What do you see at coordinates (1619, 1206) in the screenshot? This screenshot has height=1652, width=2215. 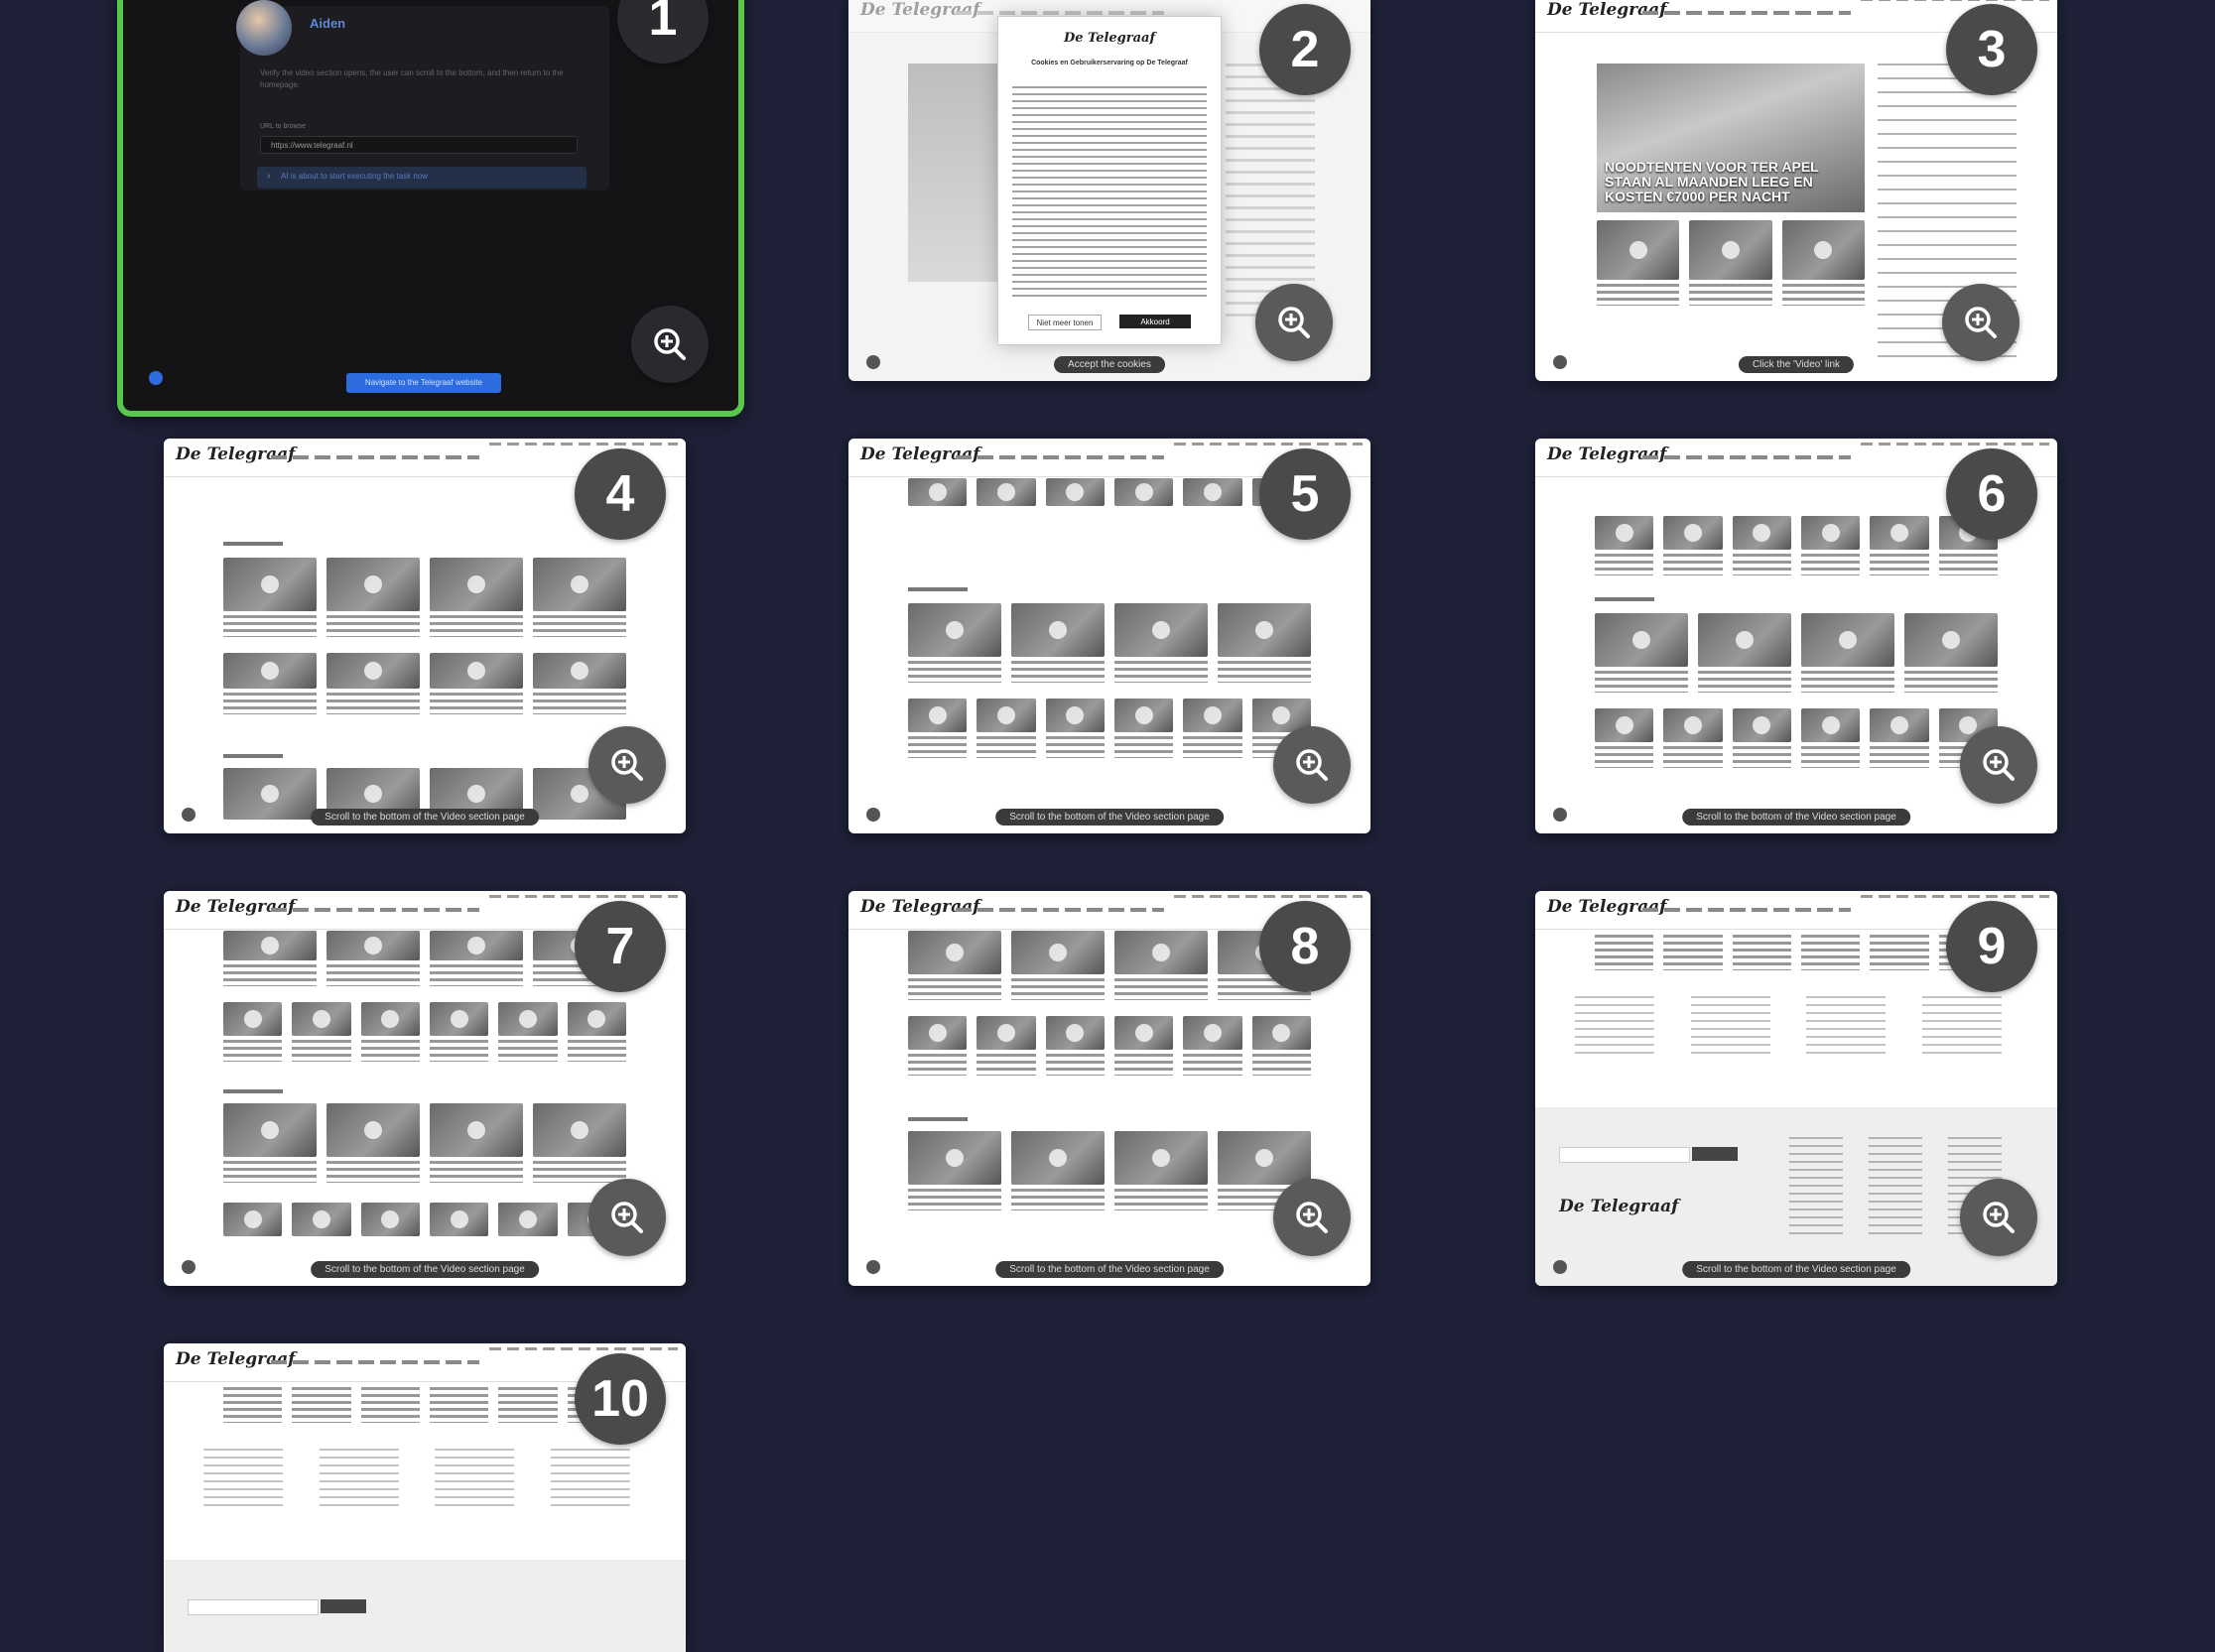 I see `footer-logo: De Telegraaf` at bounding box center [1619, 1206].